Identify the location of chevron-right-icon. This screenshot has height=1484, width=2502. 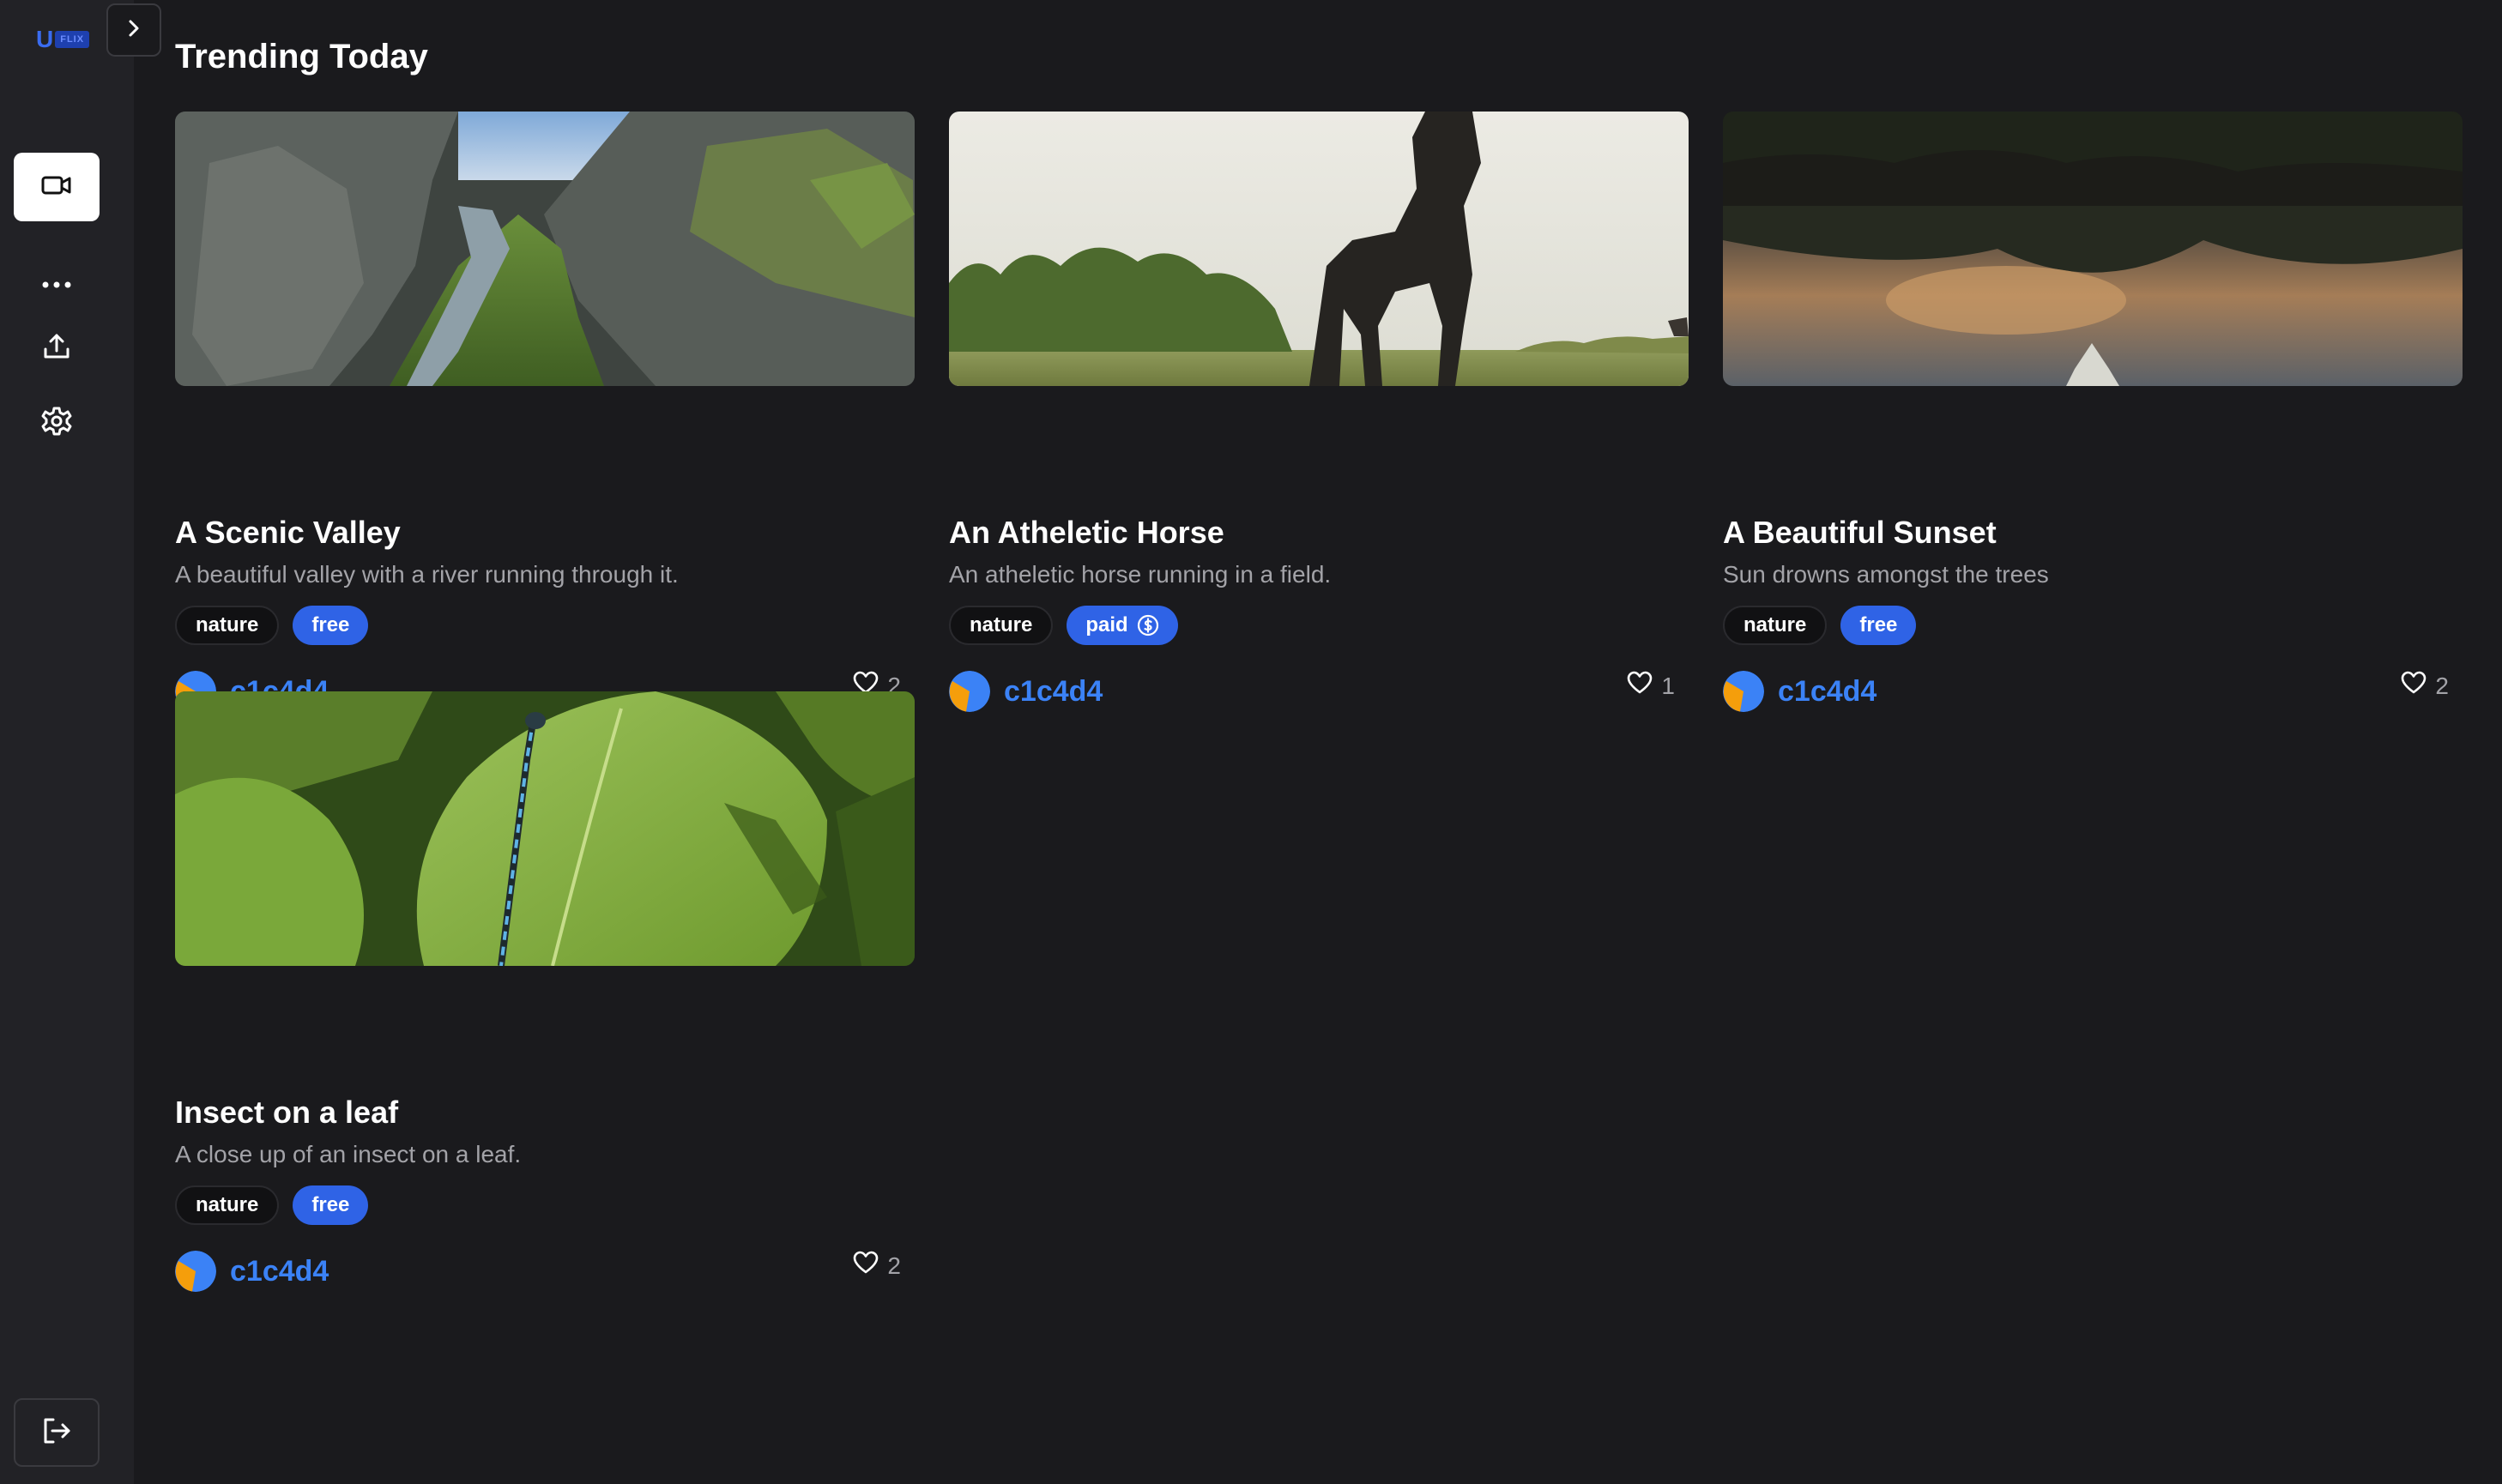
(134, 30).